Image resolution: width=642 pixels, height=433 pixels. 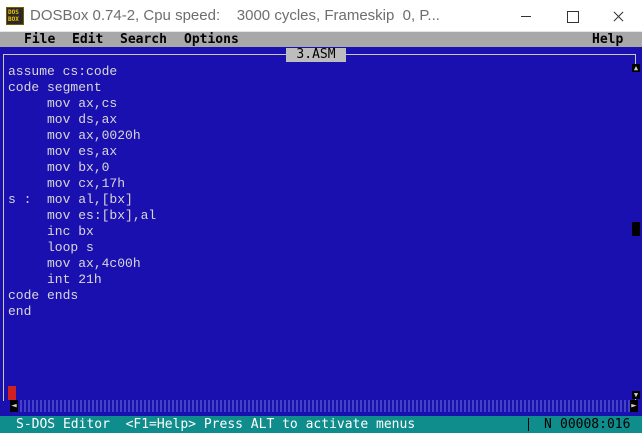 I want to click on scroll-left-arrow-icon: ◄, so click(x=14, y=406).